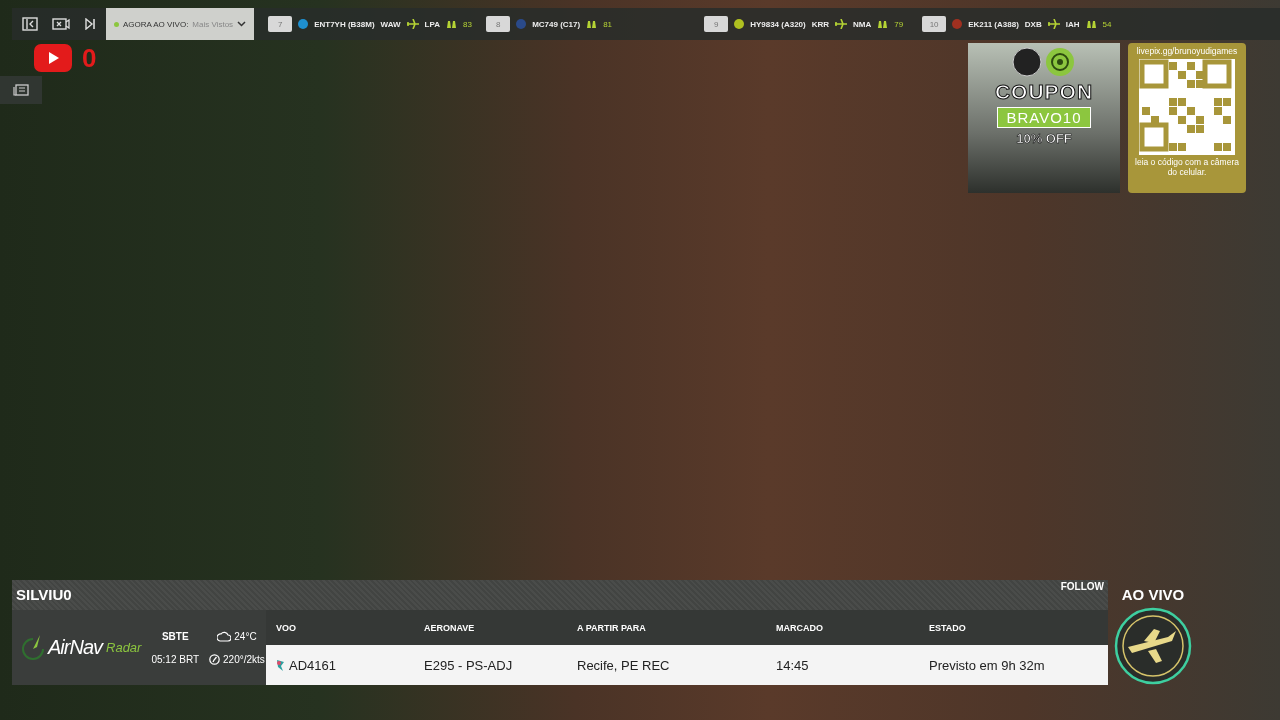  Describe the element at coordinates (244, 659) in the screenshot. I see `wind-reading: 220°/2kts` at that location.